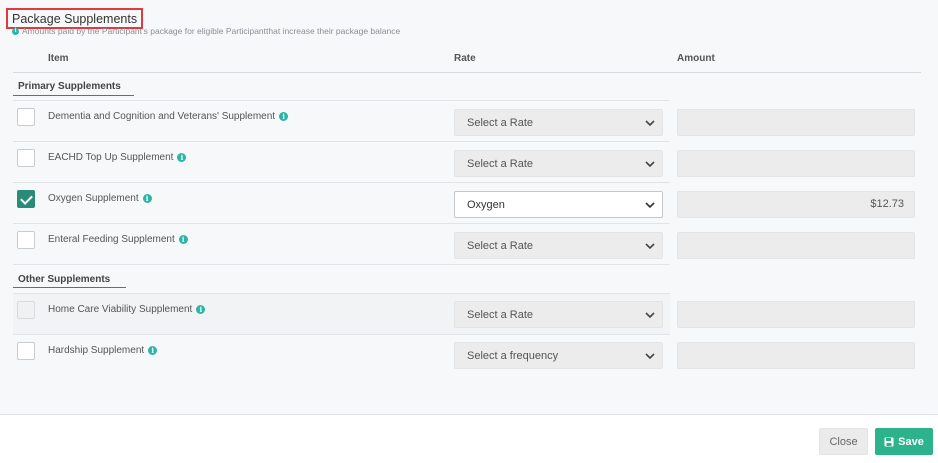 The image size is (938, 463). I want to click on row-item-label: Hardship Supplement i, so click(103, 350).